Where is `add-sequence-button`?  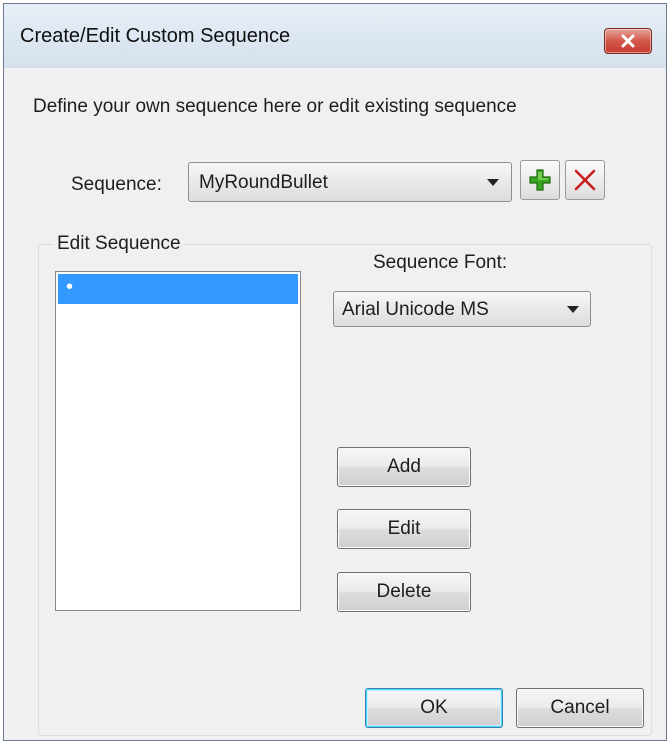 add-sequence-button is located at coordinates (540, 180).